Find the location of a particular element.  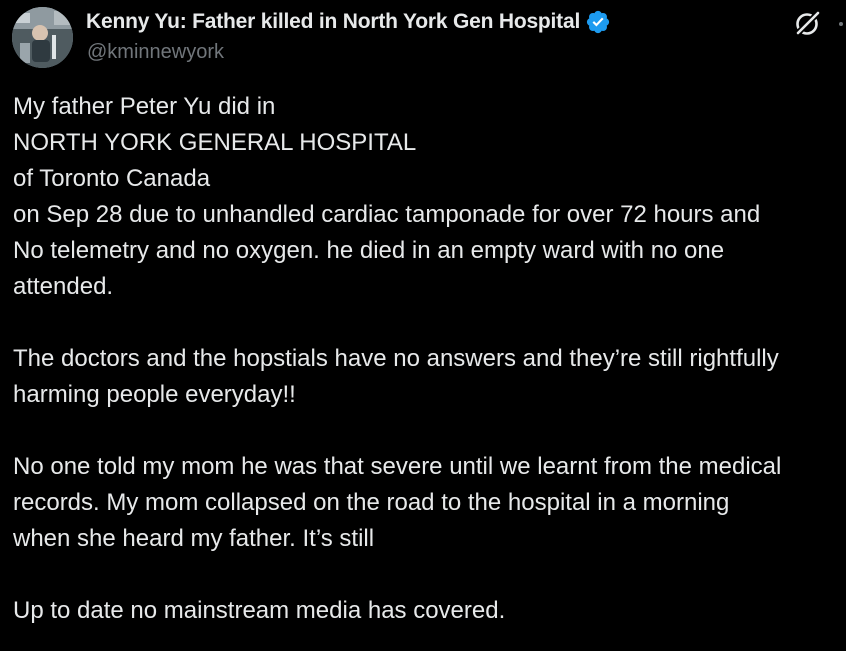

tweet-line: NORTH YORK GENERAL HOSPITAL is located at coordinates (215, 142).